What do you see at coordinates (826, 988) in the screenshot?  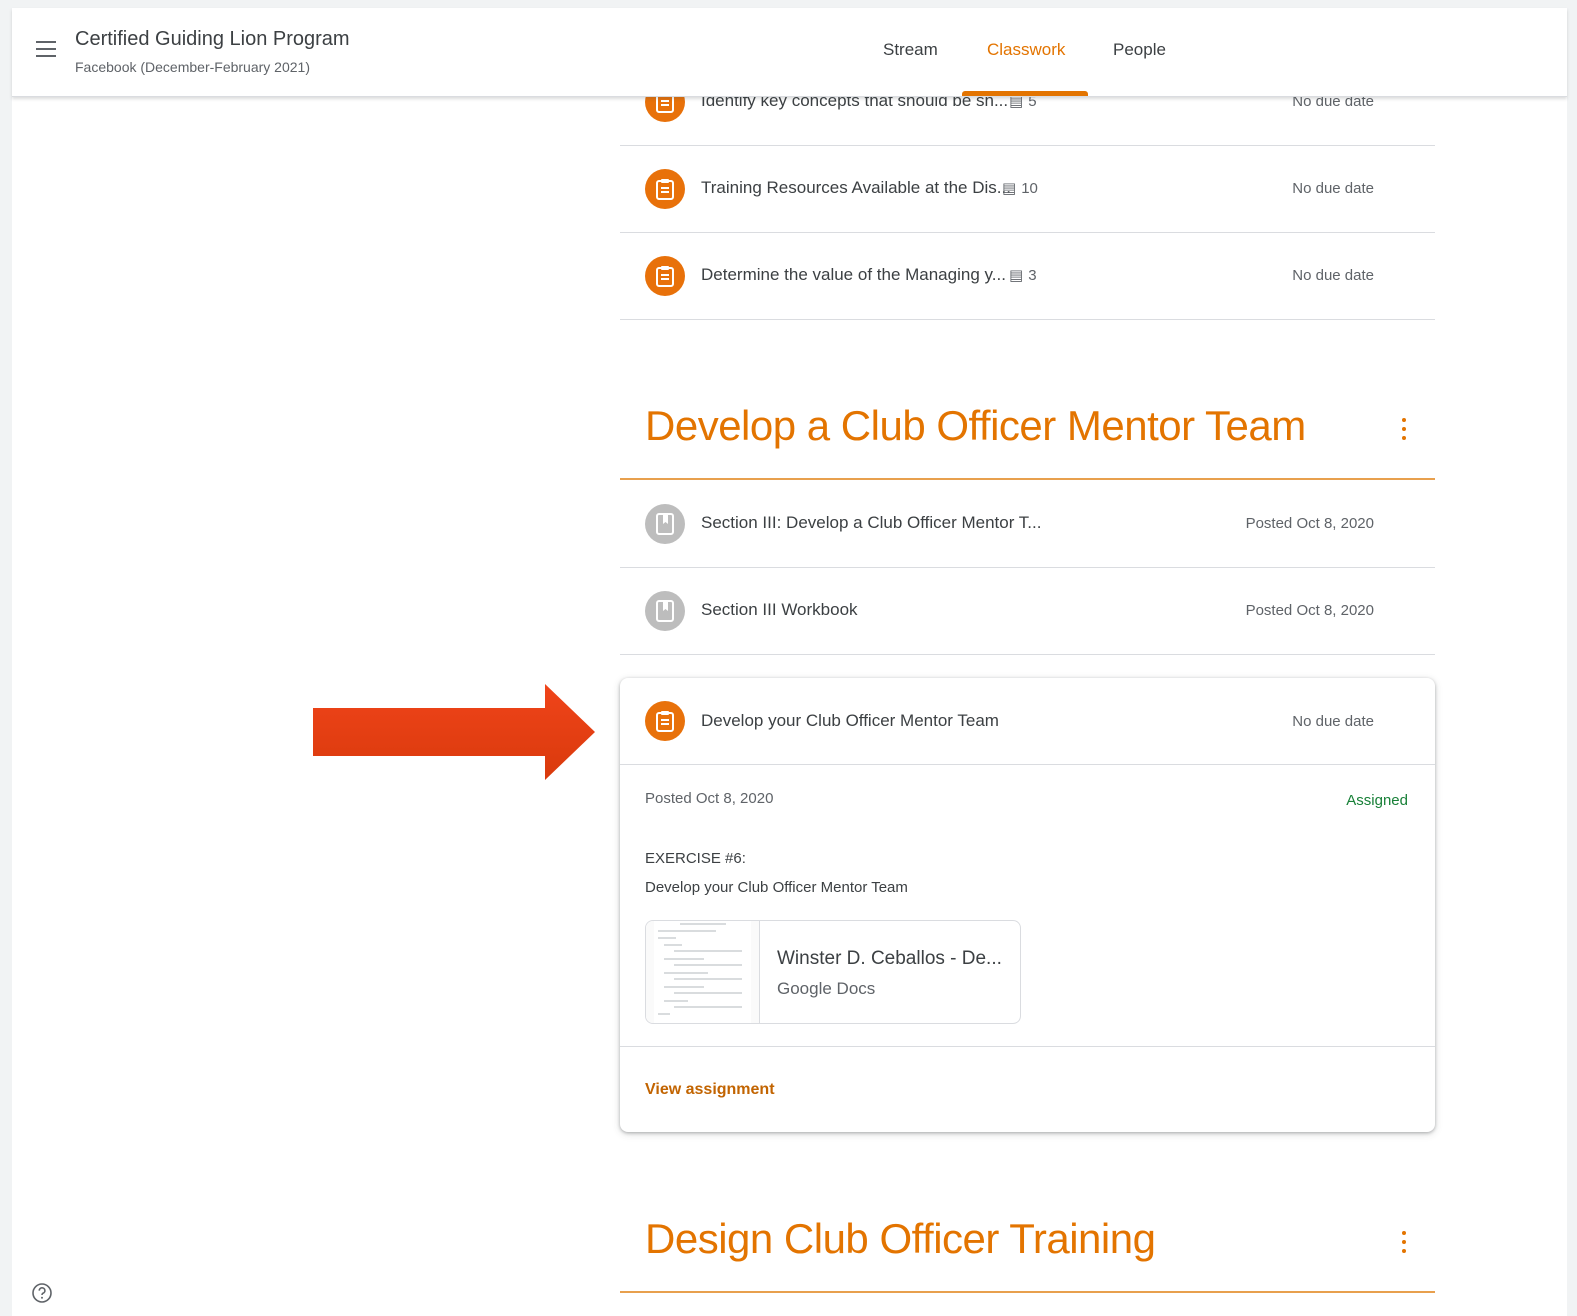 I see `attachment-type: Google Docs` at bounding box center [826, 988].